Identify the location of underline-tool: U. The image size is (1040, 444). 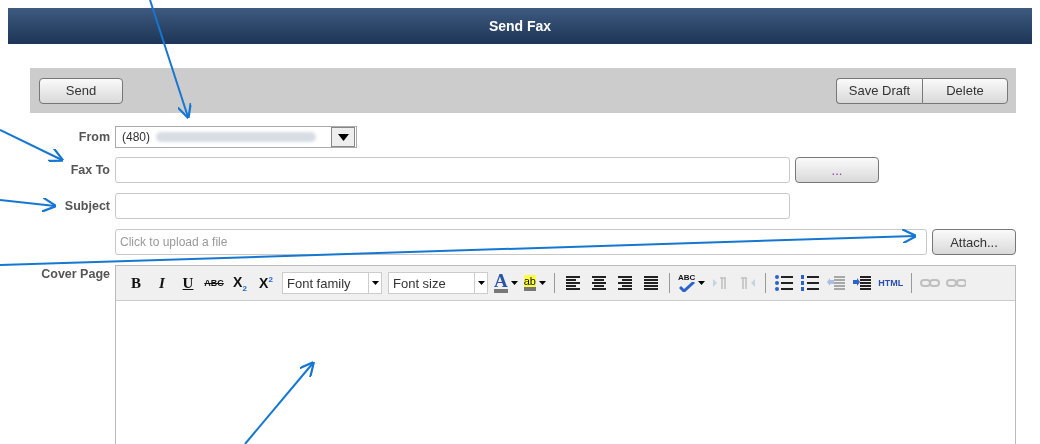
(188, 283).